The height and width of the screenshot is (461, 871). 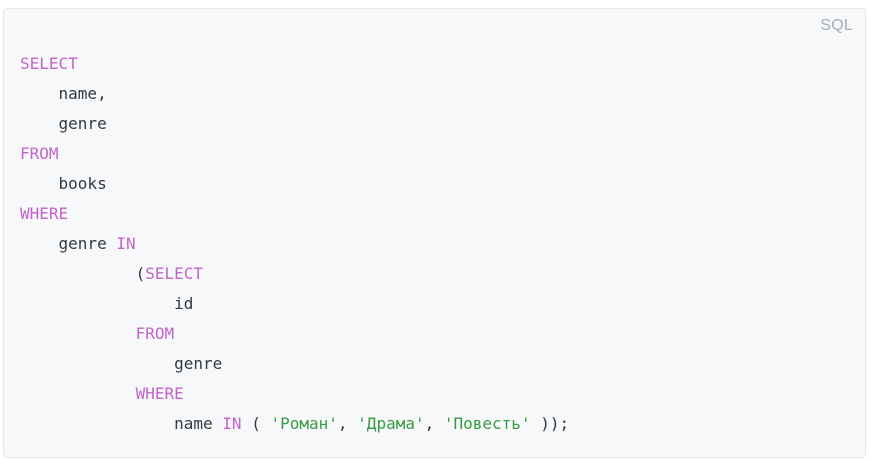 I want to click on code-line: SELECT, so click(x=294, y=64).